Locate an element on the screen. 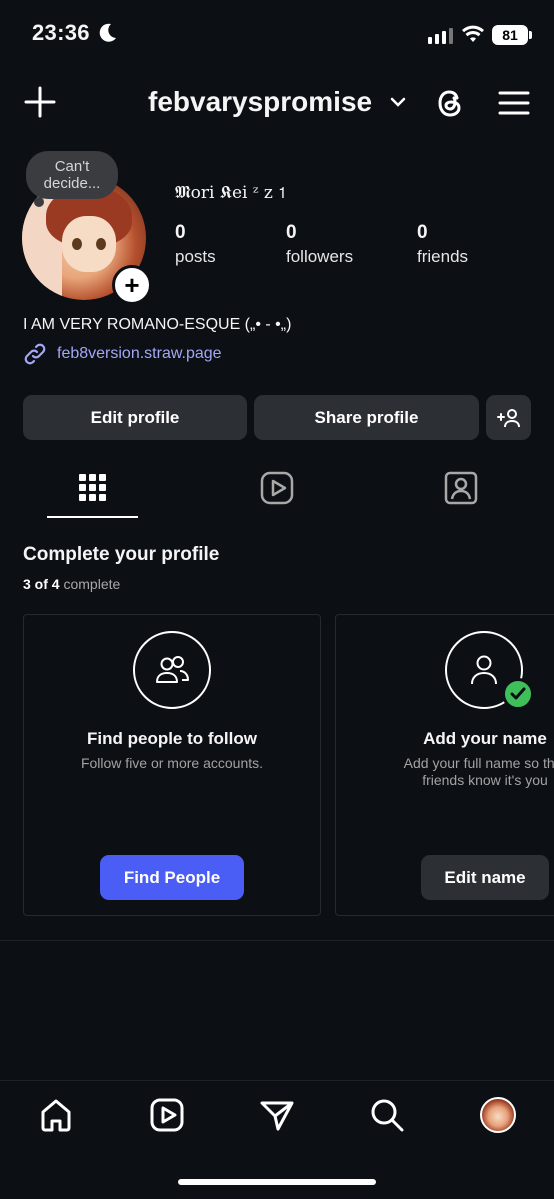 Image resolution: width=554 pixels, height=1199 pixels. note-bubble-tail is located at coordinates (39, 202).